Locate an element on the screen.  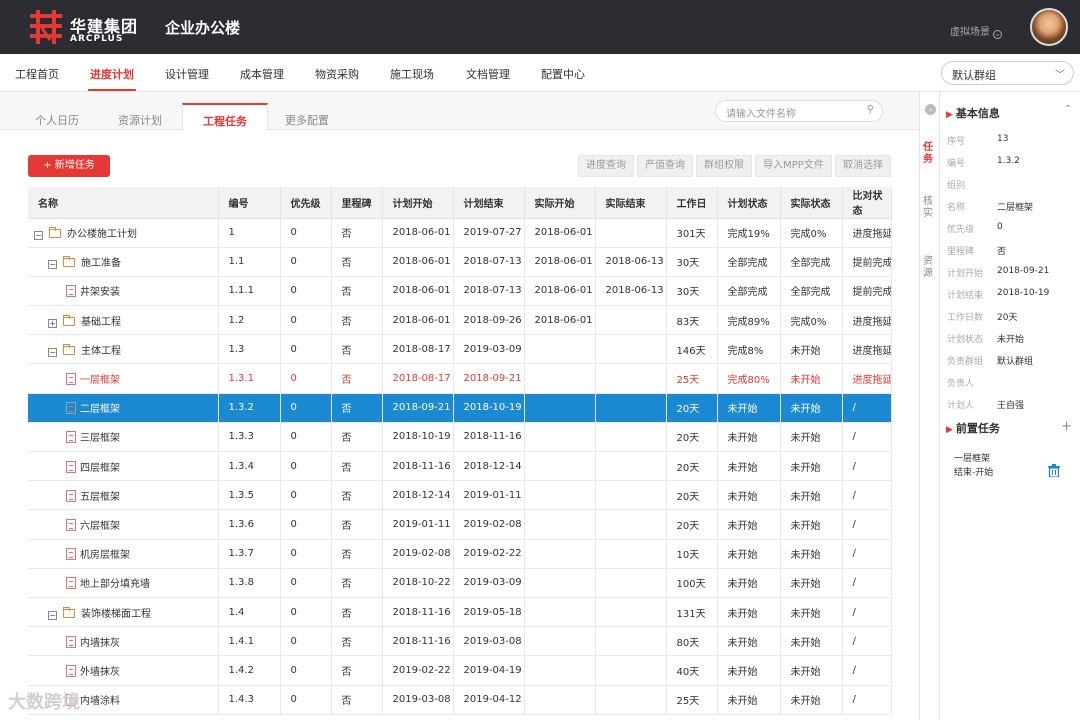
collapse-panel-icon: › is located at coordinates (930, 109).